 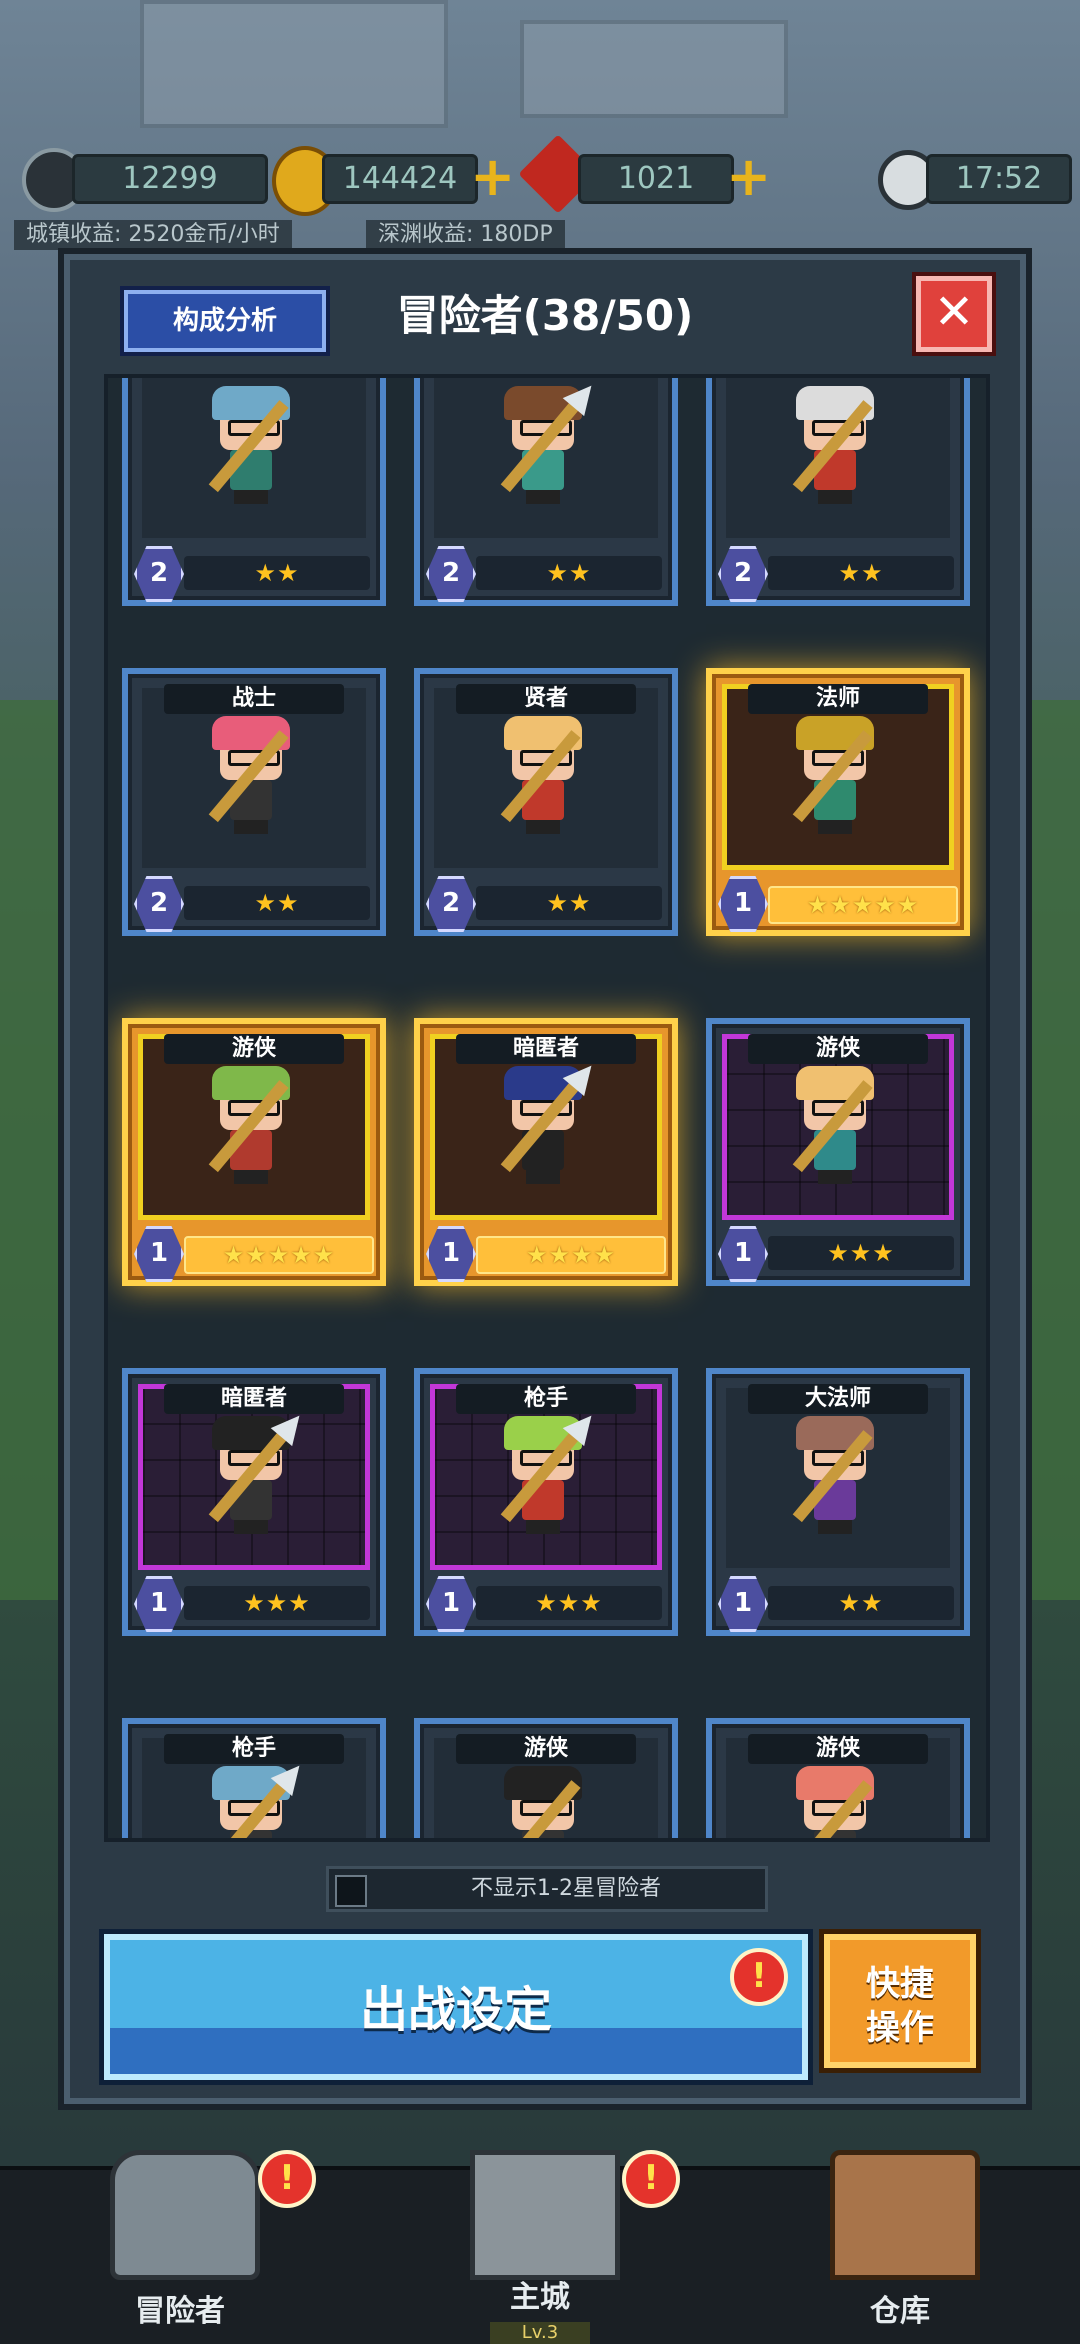 What do you see at coordinates (838, 1502) in the screenshot?
I see `adventurer-card: 大法师/▲▙1★★` at bounding box center [838, 1502].